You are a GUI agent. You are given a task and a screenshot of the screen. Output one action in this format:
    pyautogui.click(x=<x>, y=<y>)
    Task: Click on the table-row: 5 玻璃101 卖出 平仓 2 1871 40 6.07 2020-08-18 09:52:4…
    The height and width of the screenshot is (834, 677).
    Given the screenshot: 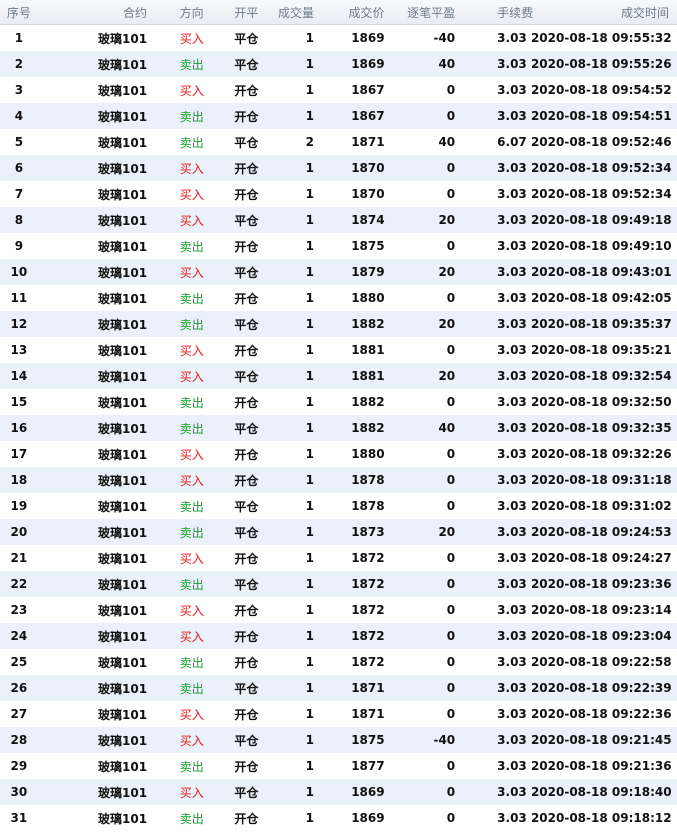 What is the action you would take?
    pyautogui.click(x=338, y=142)
    